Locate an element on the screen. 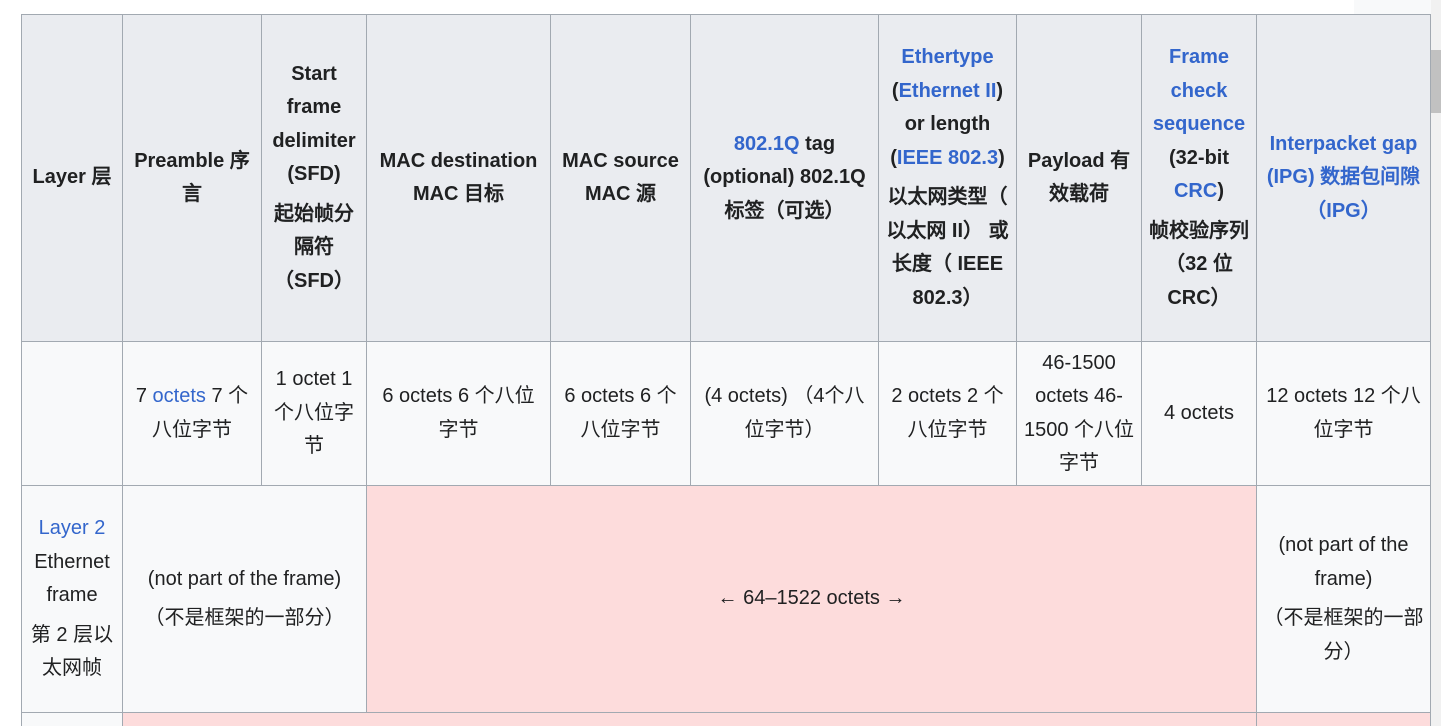 The height and width of the screenshot is (726, 1441). layer2-link: Layer 2 is located at coordinates (72, 528).